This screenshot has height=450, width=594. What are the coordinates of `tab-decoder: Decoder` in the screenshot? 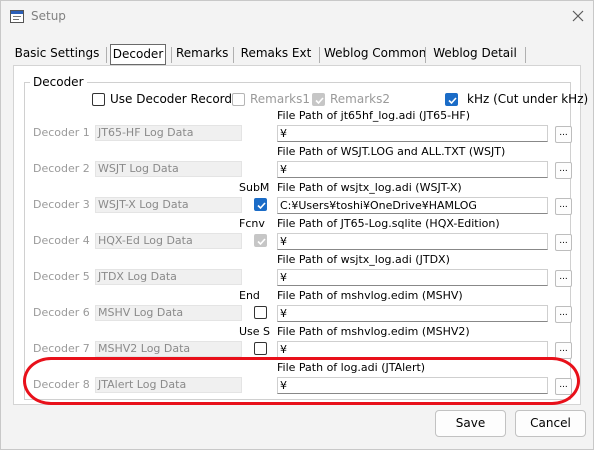 It's located at (138, 54).